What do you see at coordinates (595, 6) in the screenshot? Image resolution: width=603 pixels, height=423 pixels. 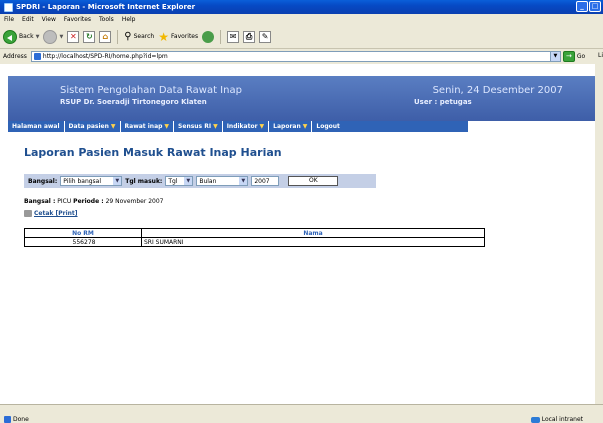 I see `maximize-button: □` at bounding box center [595, 6].